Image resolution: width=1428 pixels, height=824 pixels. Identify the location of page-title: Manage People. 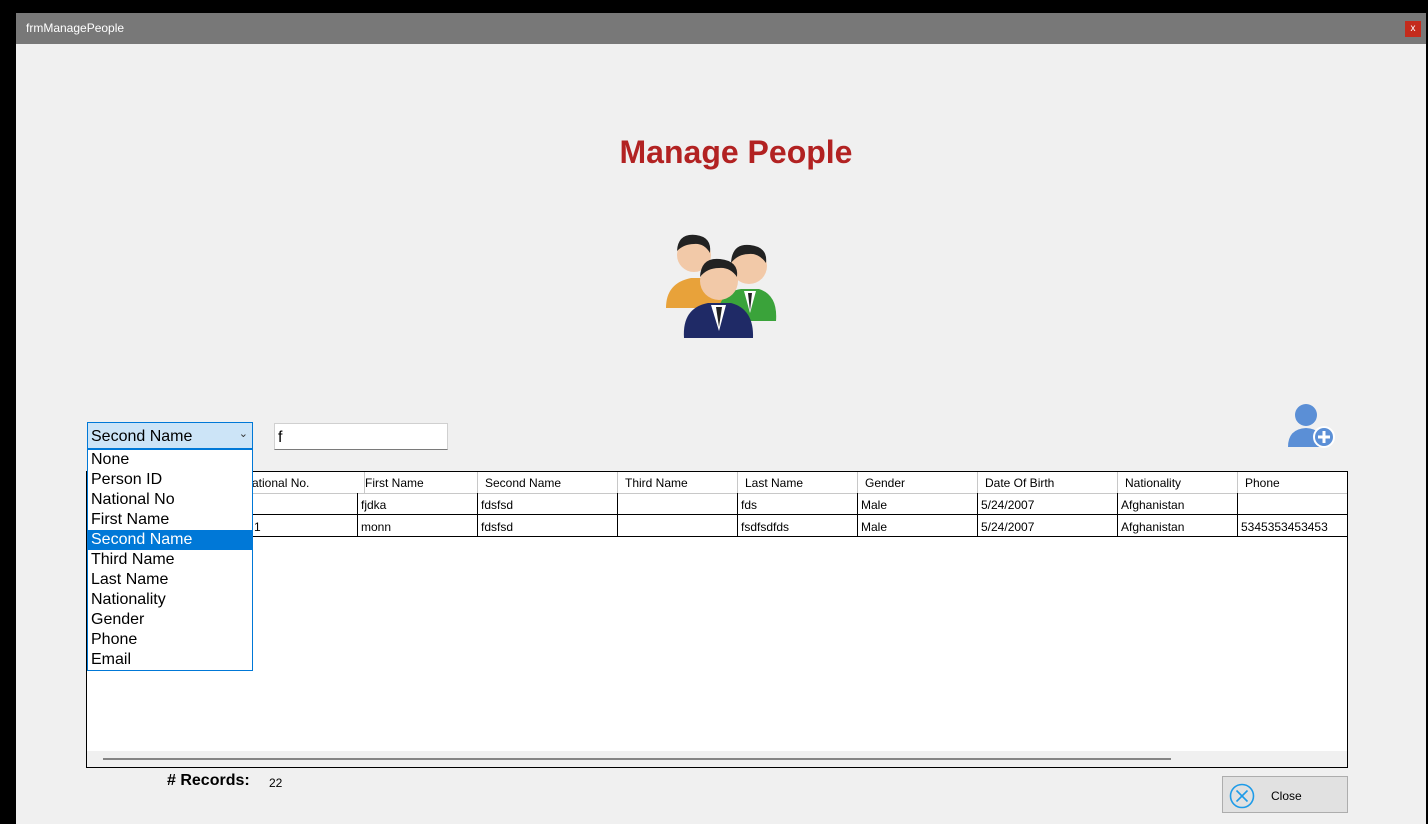
(736, 152).